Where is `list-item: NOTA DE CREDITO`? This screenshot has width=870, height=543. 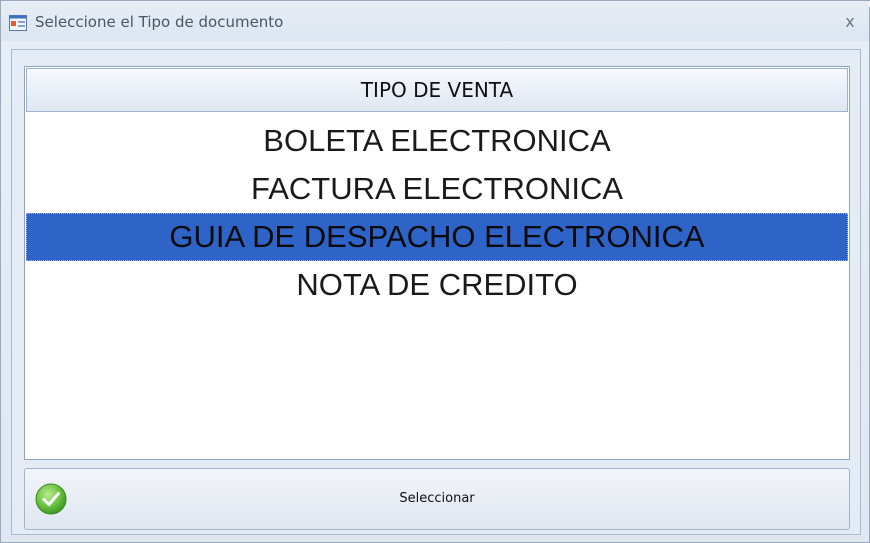 list-item: NOTA DE CREDITO is located at coordinates (437, 285).